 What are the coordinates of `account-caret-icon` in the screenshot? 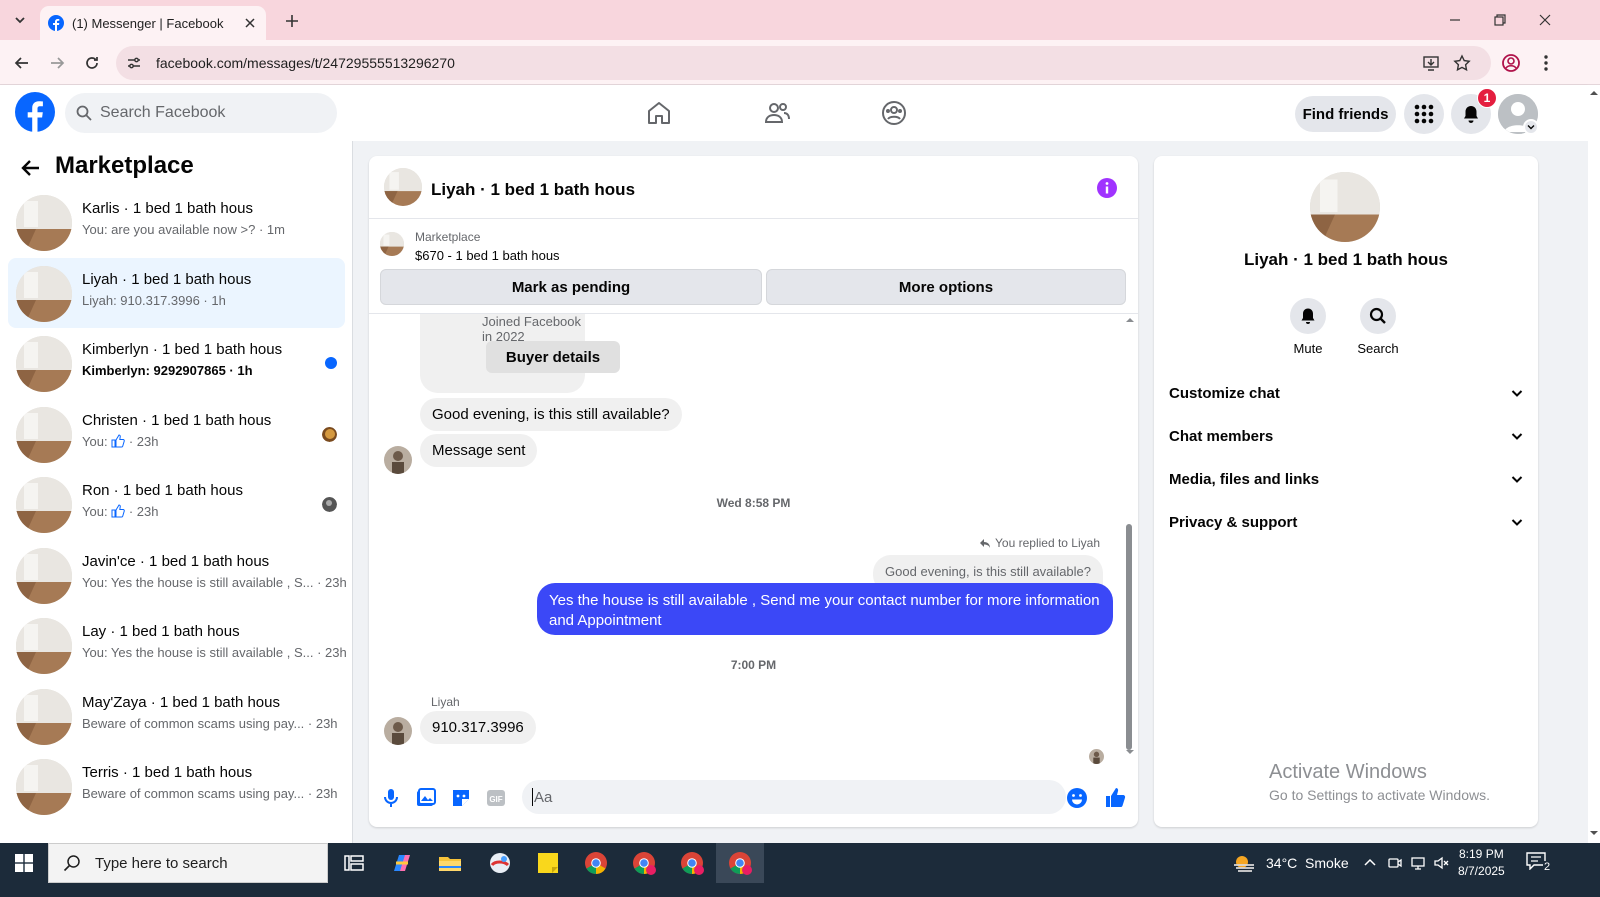 It's located at (1531, 127).